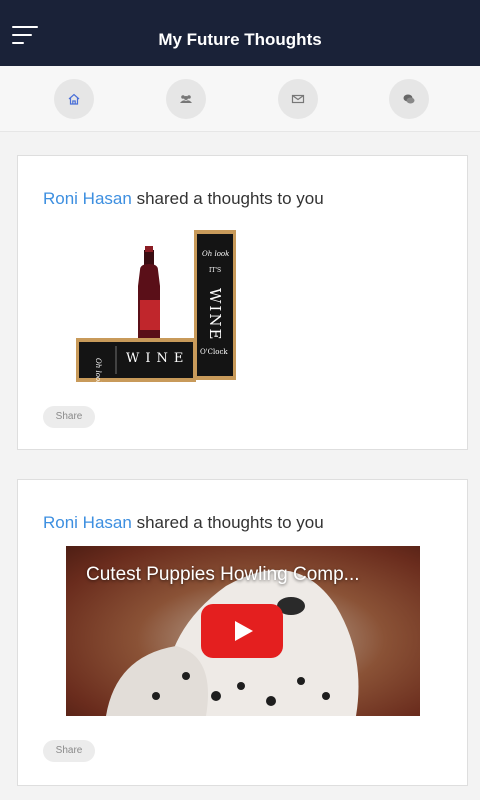 This screenshot has width=480, height=800. Describe the element at coordinates (298, 99) in the screenshot. I see `mail-icon` at that location.